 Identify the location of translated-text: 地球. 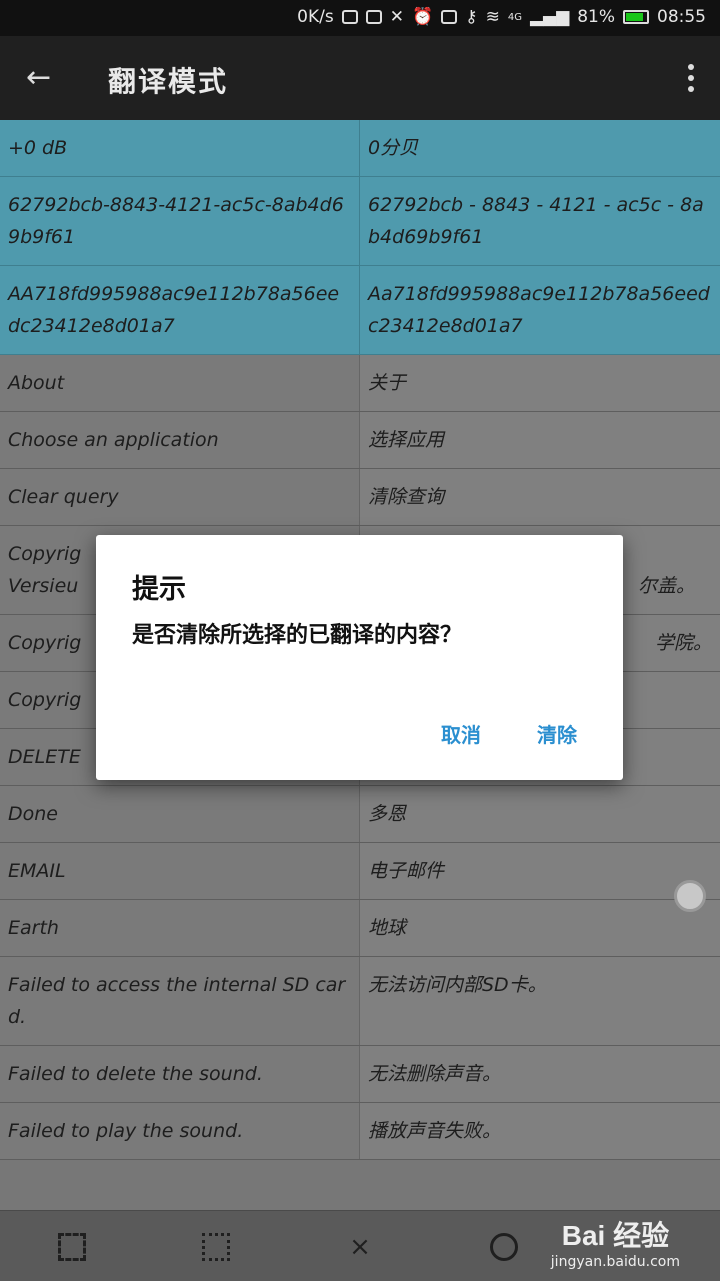
(540, 928).